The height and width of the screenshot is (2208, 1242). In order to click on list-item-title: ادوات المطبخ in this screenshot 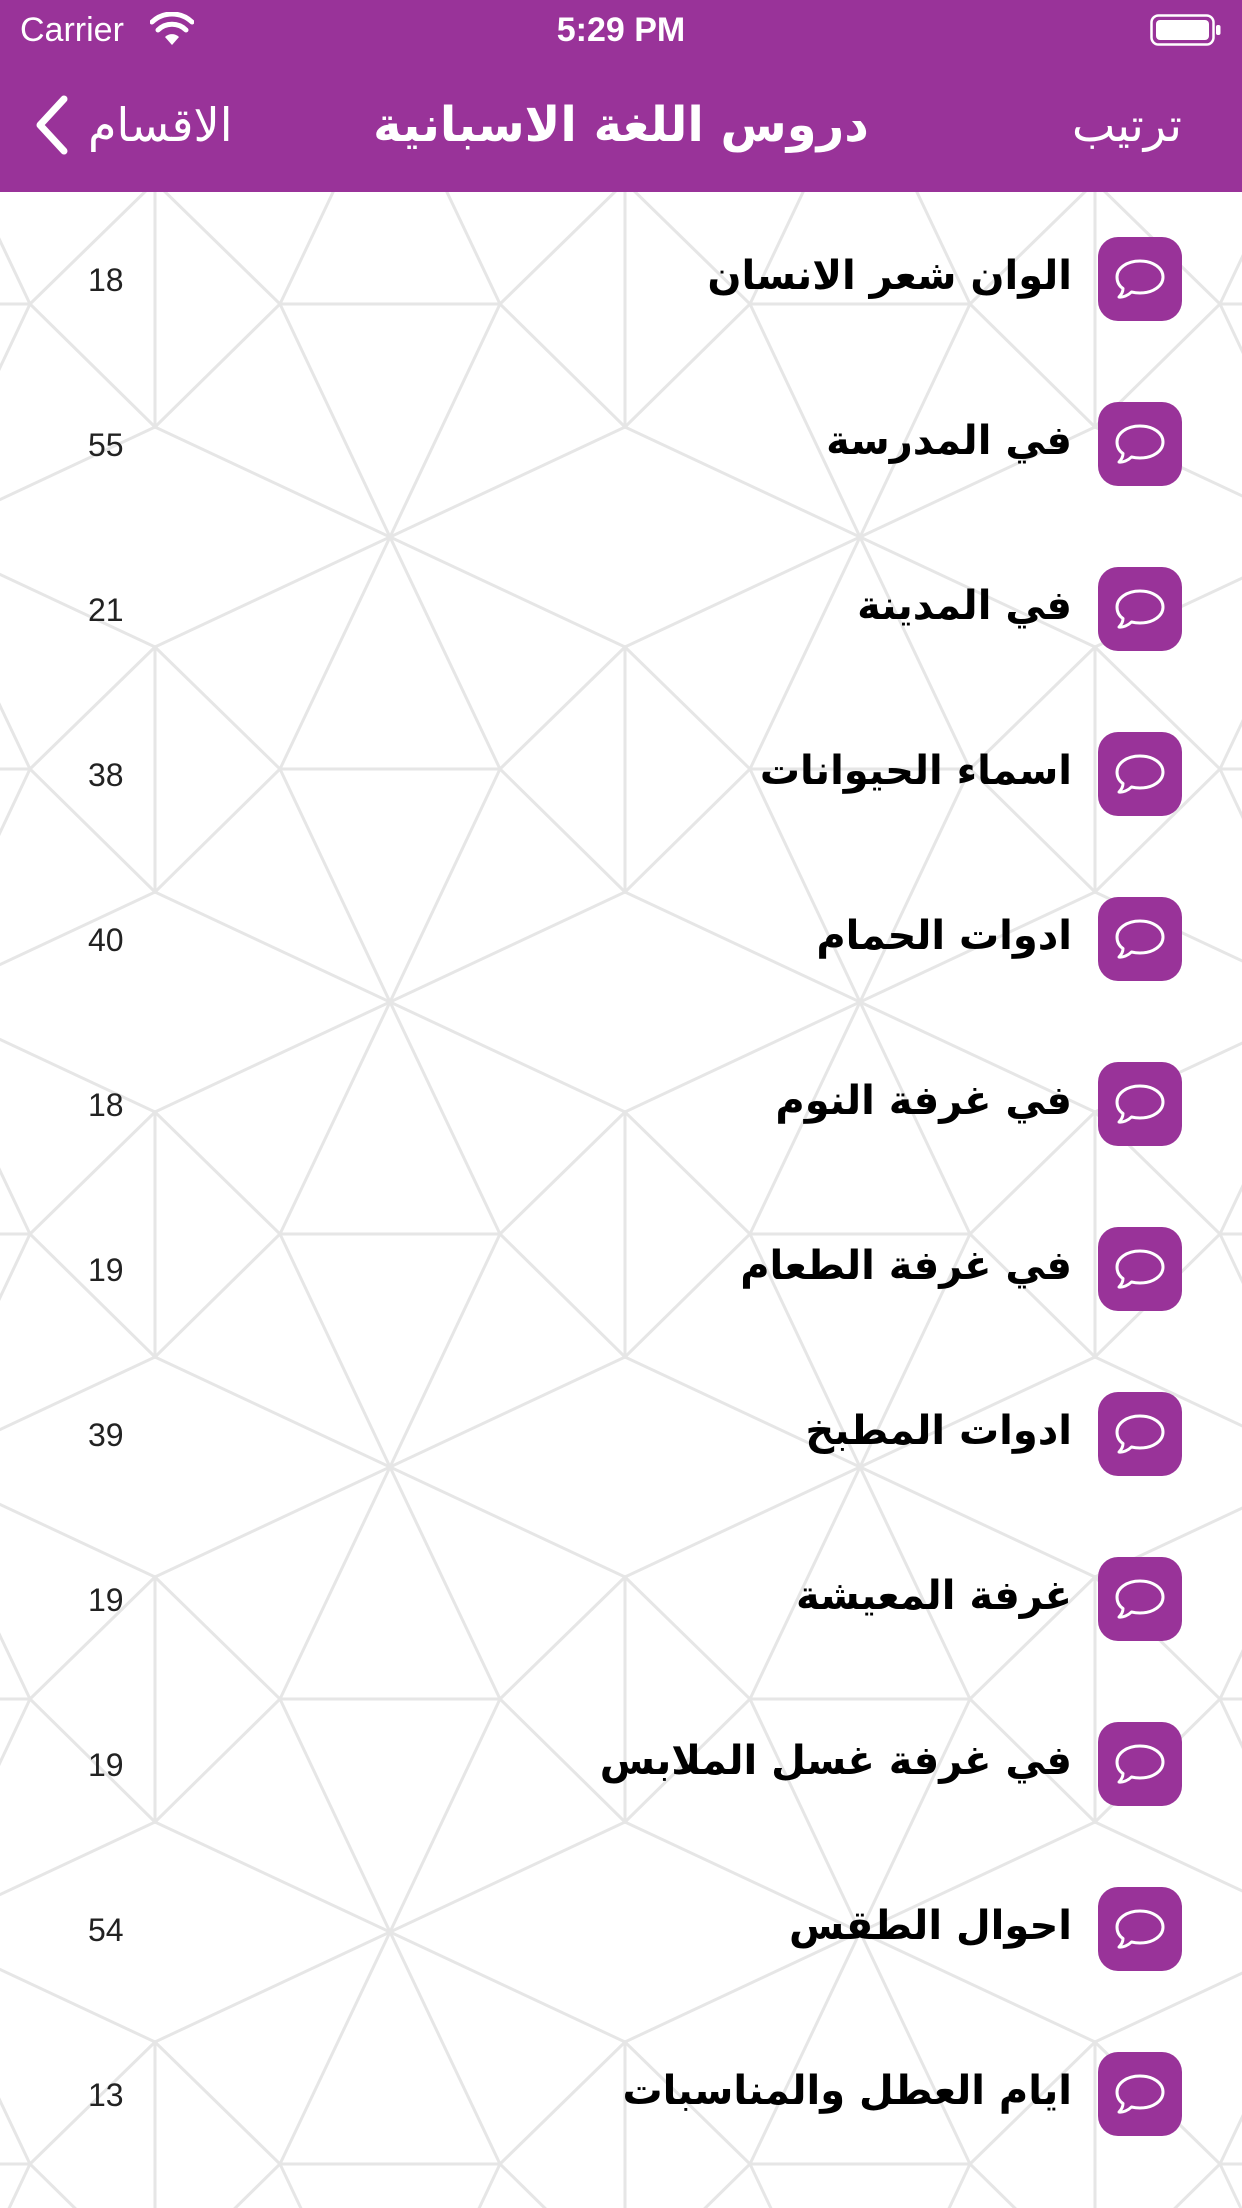, I will do `click(938, 1431)`.